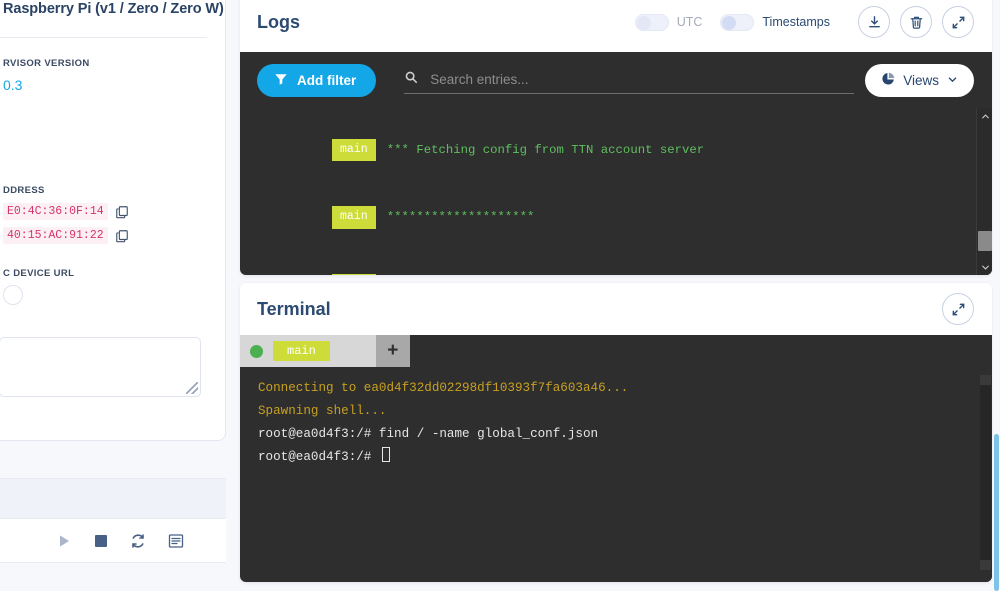 The height and width of the screenshot is (591, 1000). Describe the element at coordinates (996, 295) in the screenshot. I see `page-scrollbar` at that location.